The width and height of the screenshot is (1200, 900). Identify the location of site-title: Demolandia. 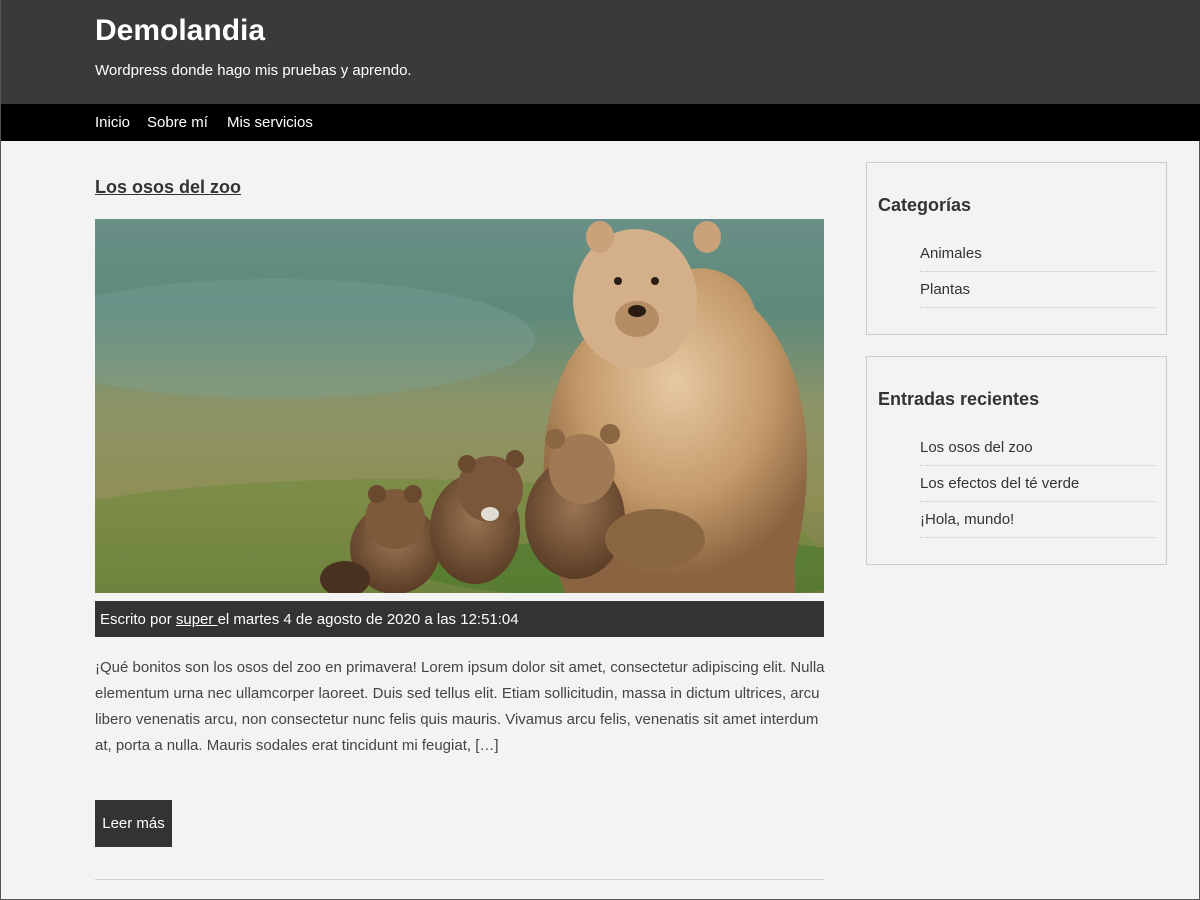
(180, 31).